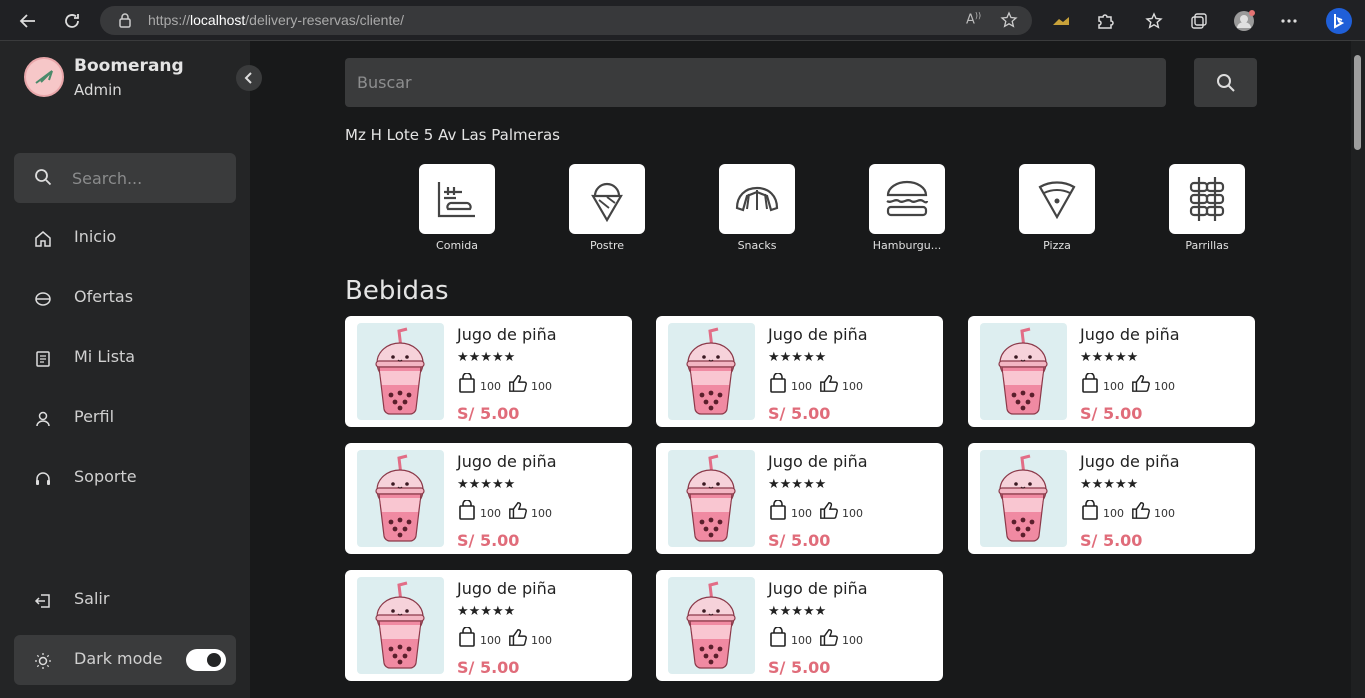 This screenshot has width=1365, height=698. What do you see at coordinates (757, 245) in the screenshot?
I see `category-label: Snacks` at bounding box center [757, 245].